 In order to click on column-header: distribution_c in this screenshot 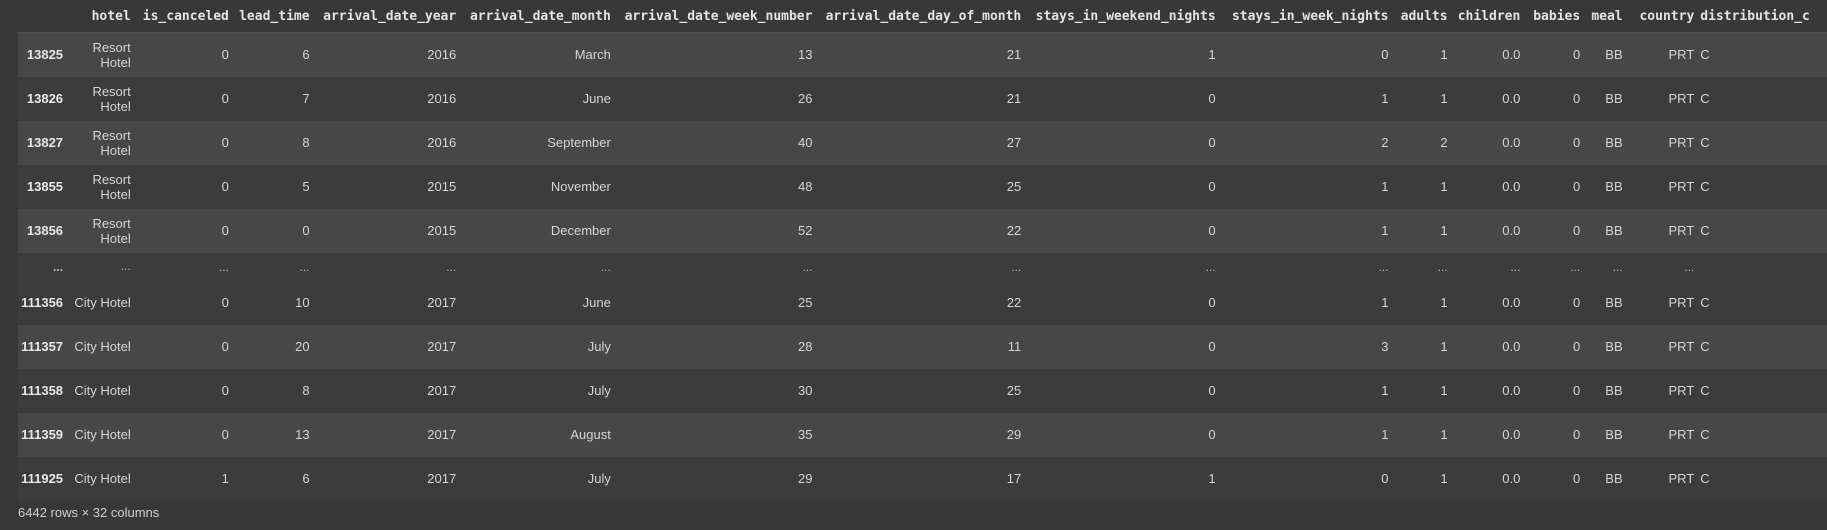, I will do `click(1763, 16)`.